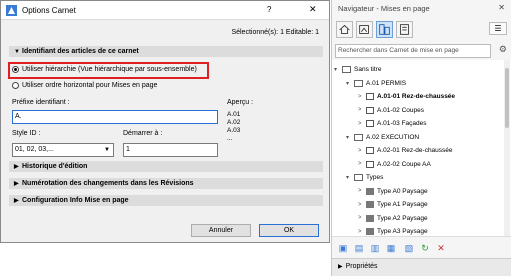  I want to click on new-master-icon: ▤, so click(359, 248).